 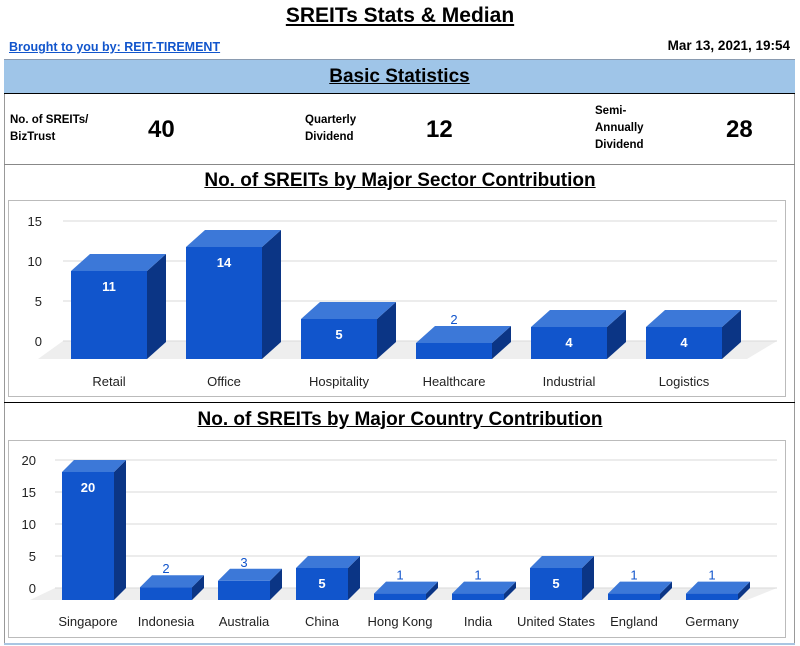 What do you see at coordinates (478, 621) in the screenshot?
I see `x-category-label: India` at bounding box center [478, 621].